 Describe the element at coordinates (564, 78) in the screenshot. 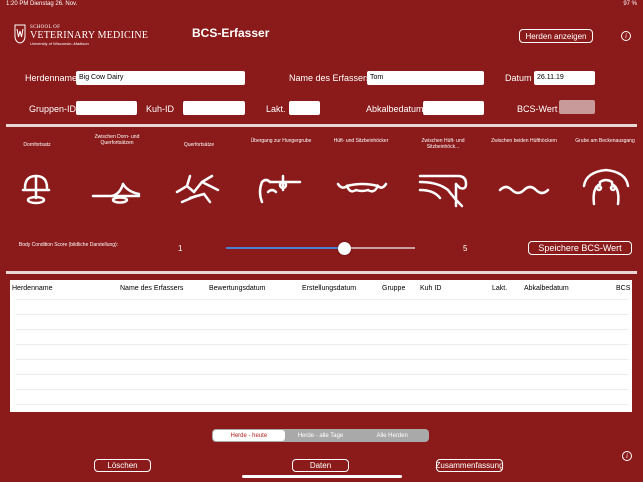

I see `date-input: 26.11.19` at that location.